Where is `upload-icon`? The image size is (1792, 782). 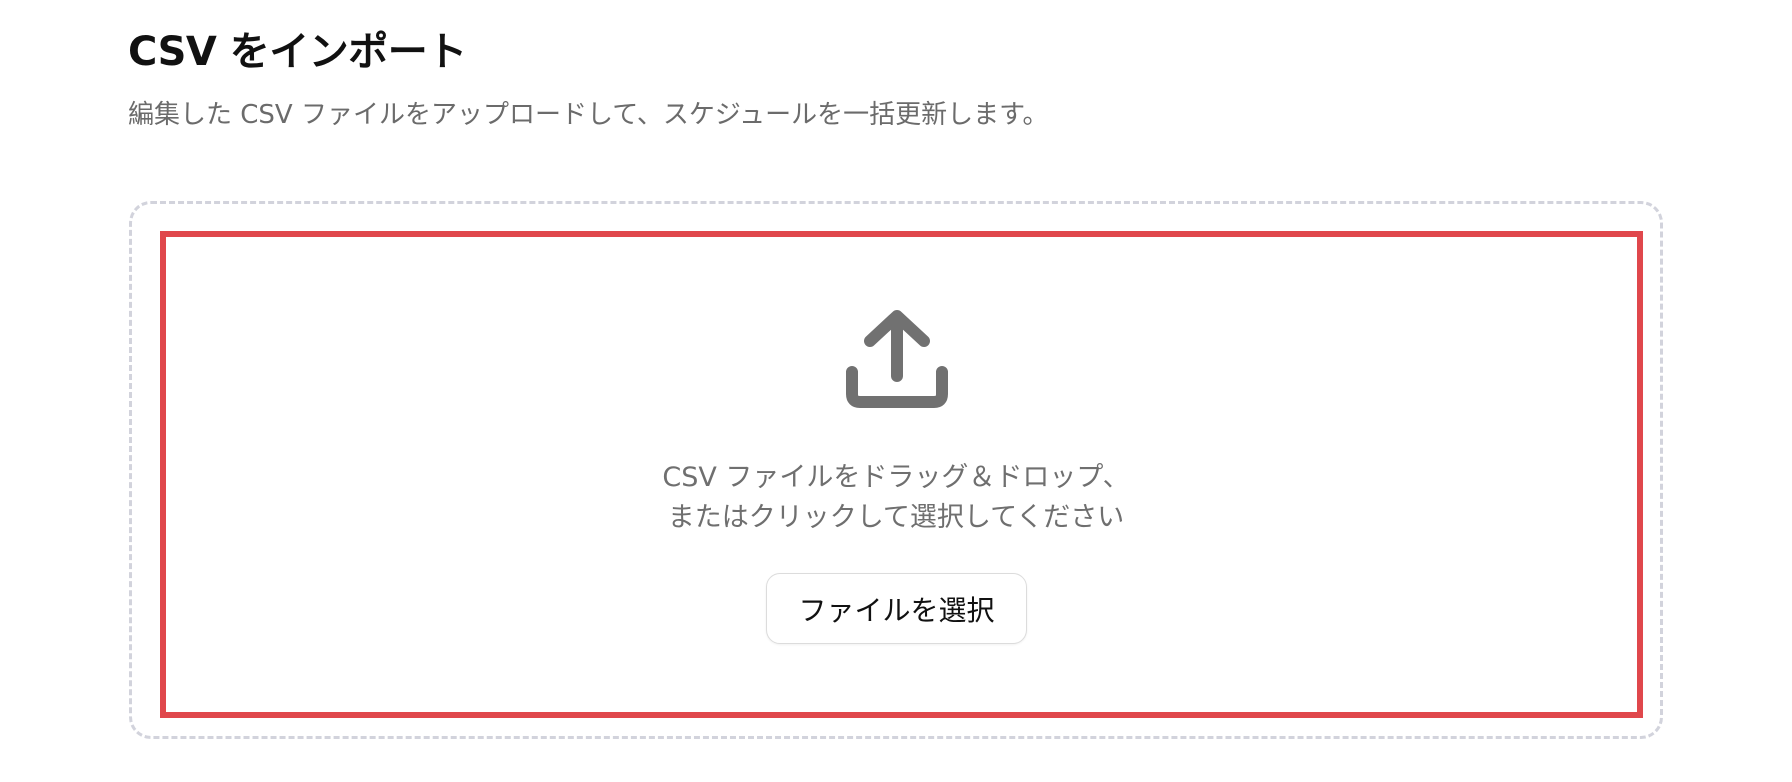 upload-icon is located at coordinates (897, 363).